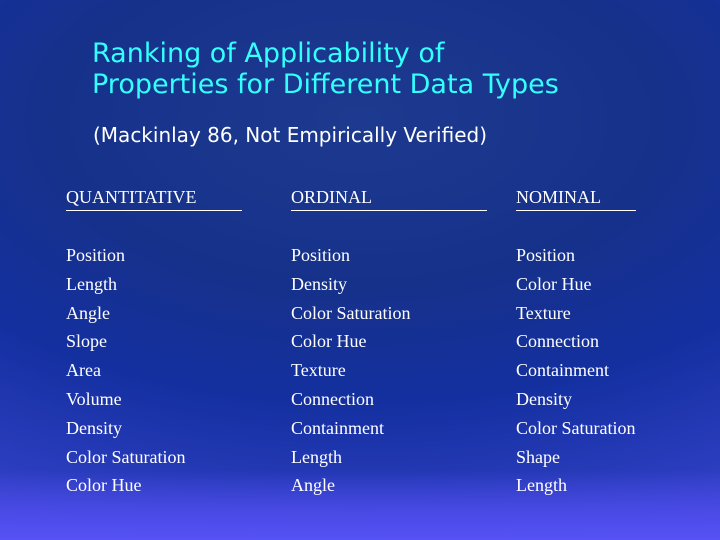 This screenshot has width=720, height=540. What do you see at coordinates (87, 341) in the screenshot?
I see `list-item: Slope` at bounding box center [87, 341].